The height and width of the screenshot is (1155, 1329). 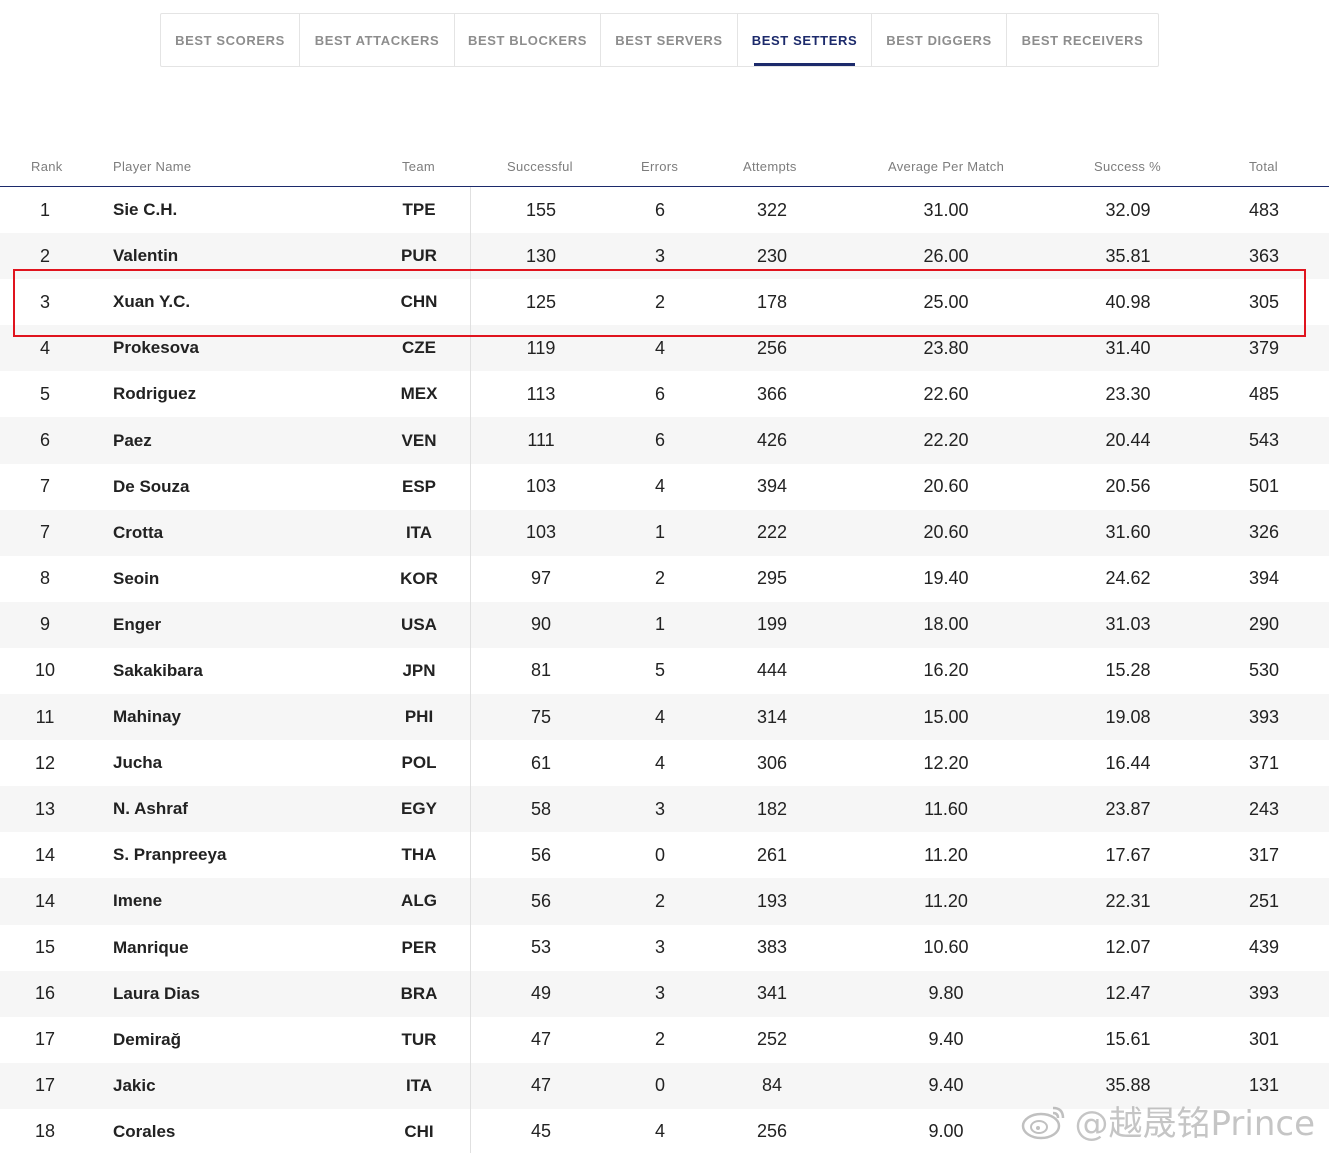 What do you see at coordinates (47, 166) in the screenshot?
I see `col-rank: Rank` at bounding box center [47, 166].